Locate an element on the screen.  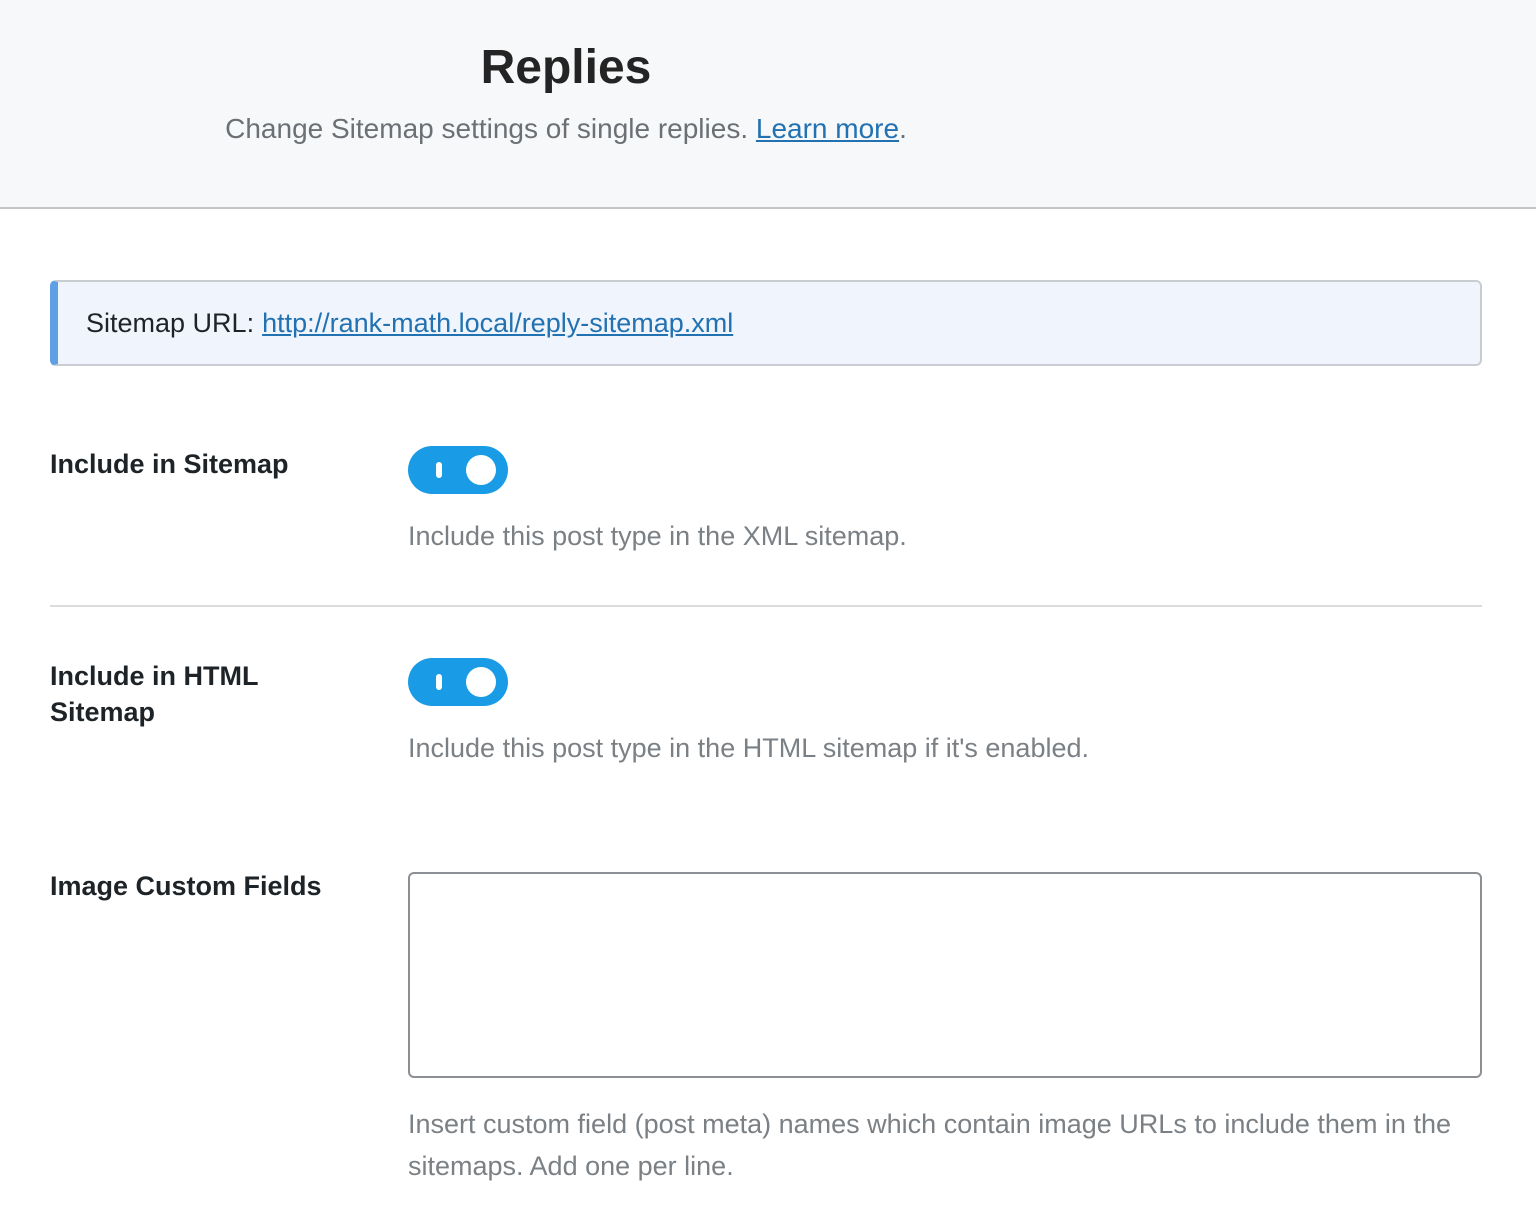
learn-more-link: Learn more is located at coordinates (827, 128).